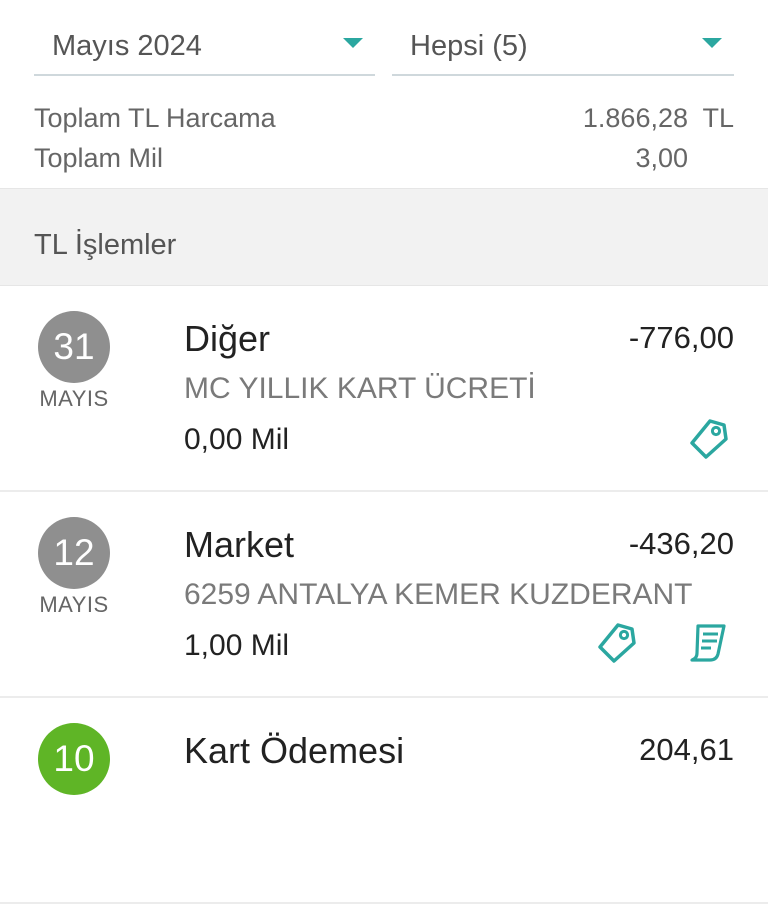 Image resolution: width=768 pixels, height=904 pixels. What do you see at coordinates (155, 117) in the screenshot?
I see `total-spend-label: Toplam TL Harcama` at bounding box center [155, 117].